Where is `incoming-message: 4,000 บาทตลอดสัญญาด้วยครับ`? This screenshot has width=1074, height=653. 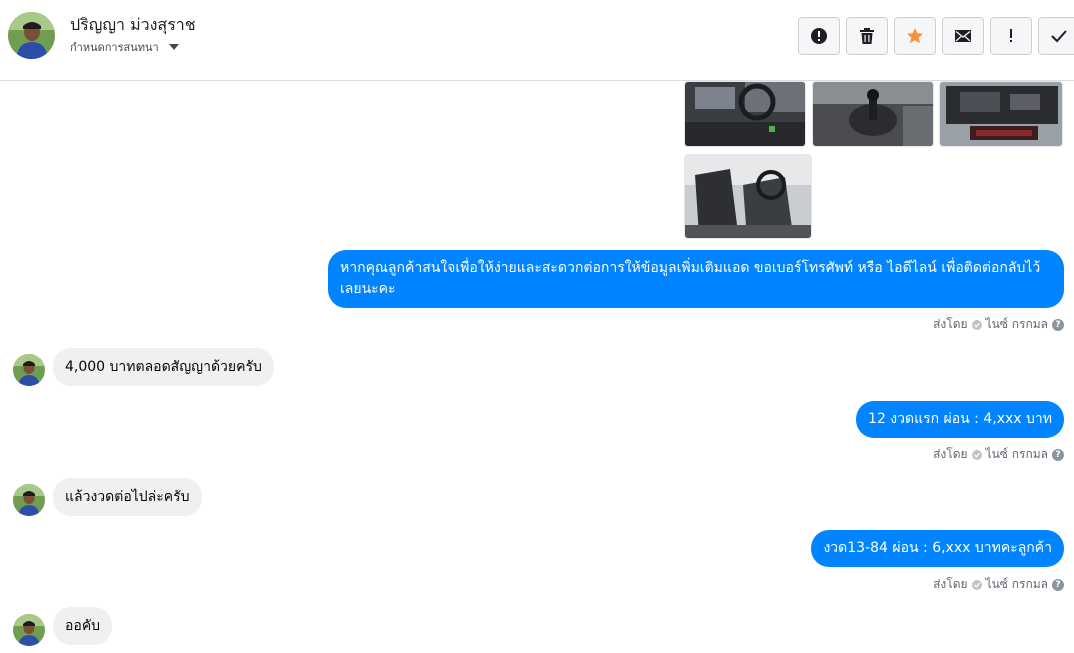
incoming-message: 4,000 บาทตลอดสัญญาด้วยครับ is located at coordinates (163, 367).